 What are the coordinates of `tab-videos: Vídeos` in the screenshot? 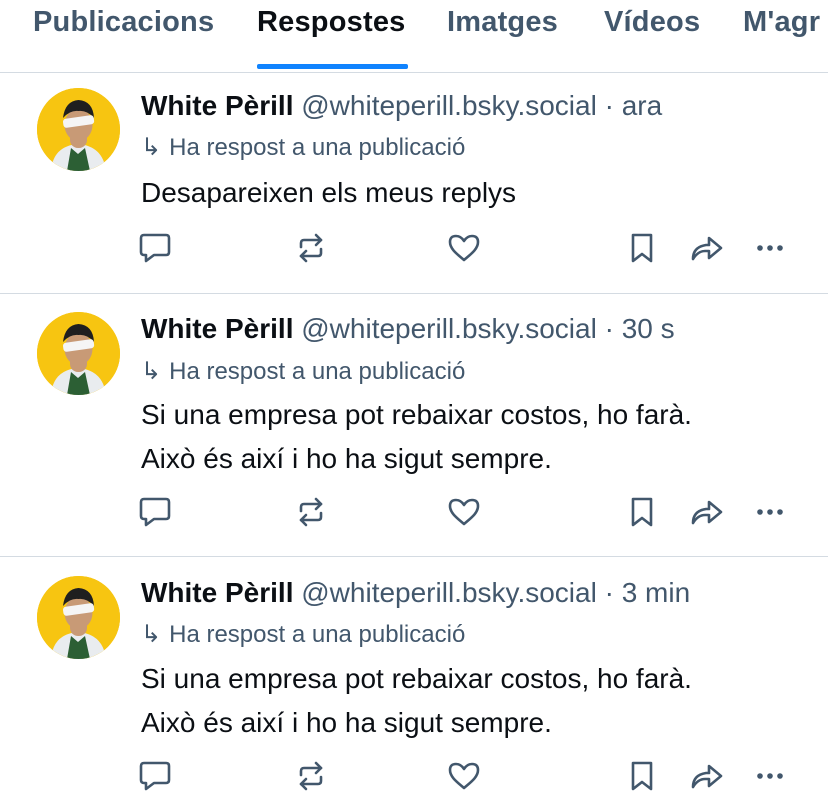 It's located at (652, 22).